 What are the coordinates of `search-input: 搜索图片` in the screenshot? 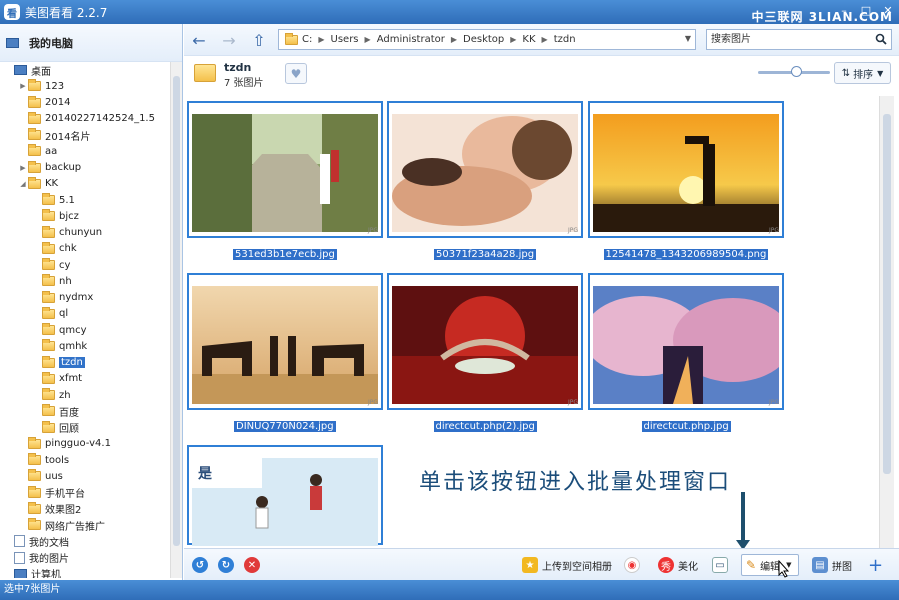 It's located at (799, 39).